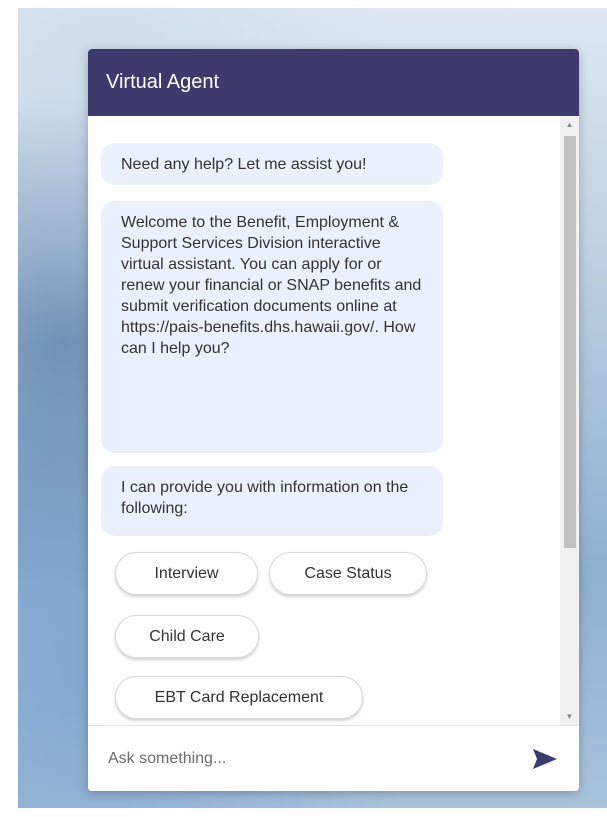 The width and height of the screenshot is (607, 817). What do you see at coordinates (318, 758) in the screenshot?
I see `ask-something-input` at bounding box center [318, 758].